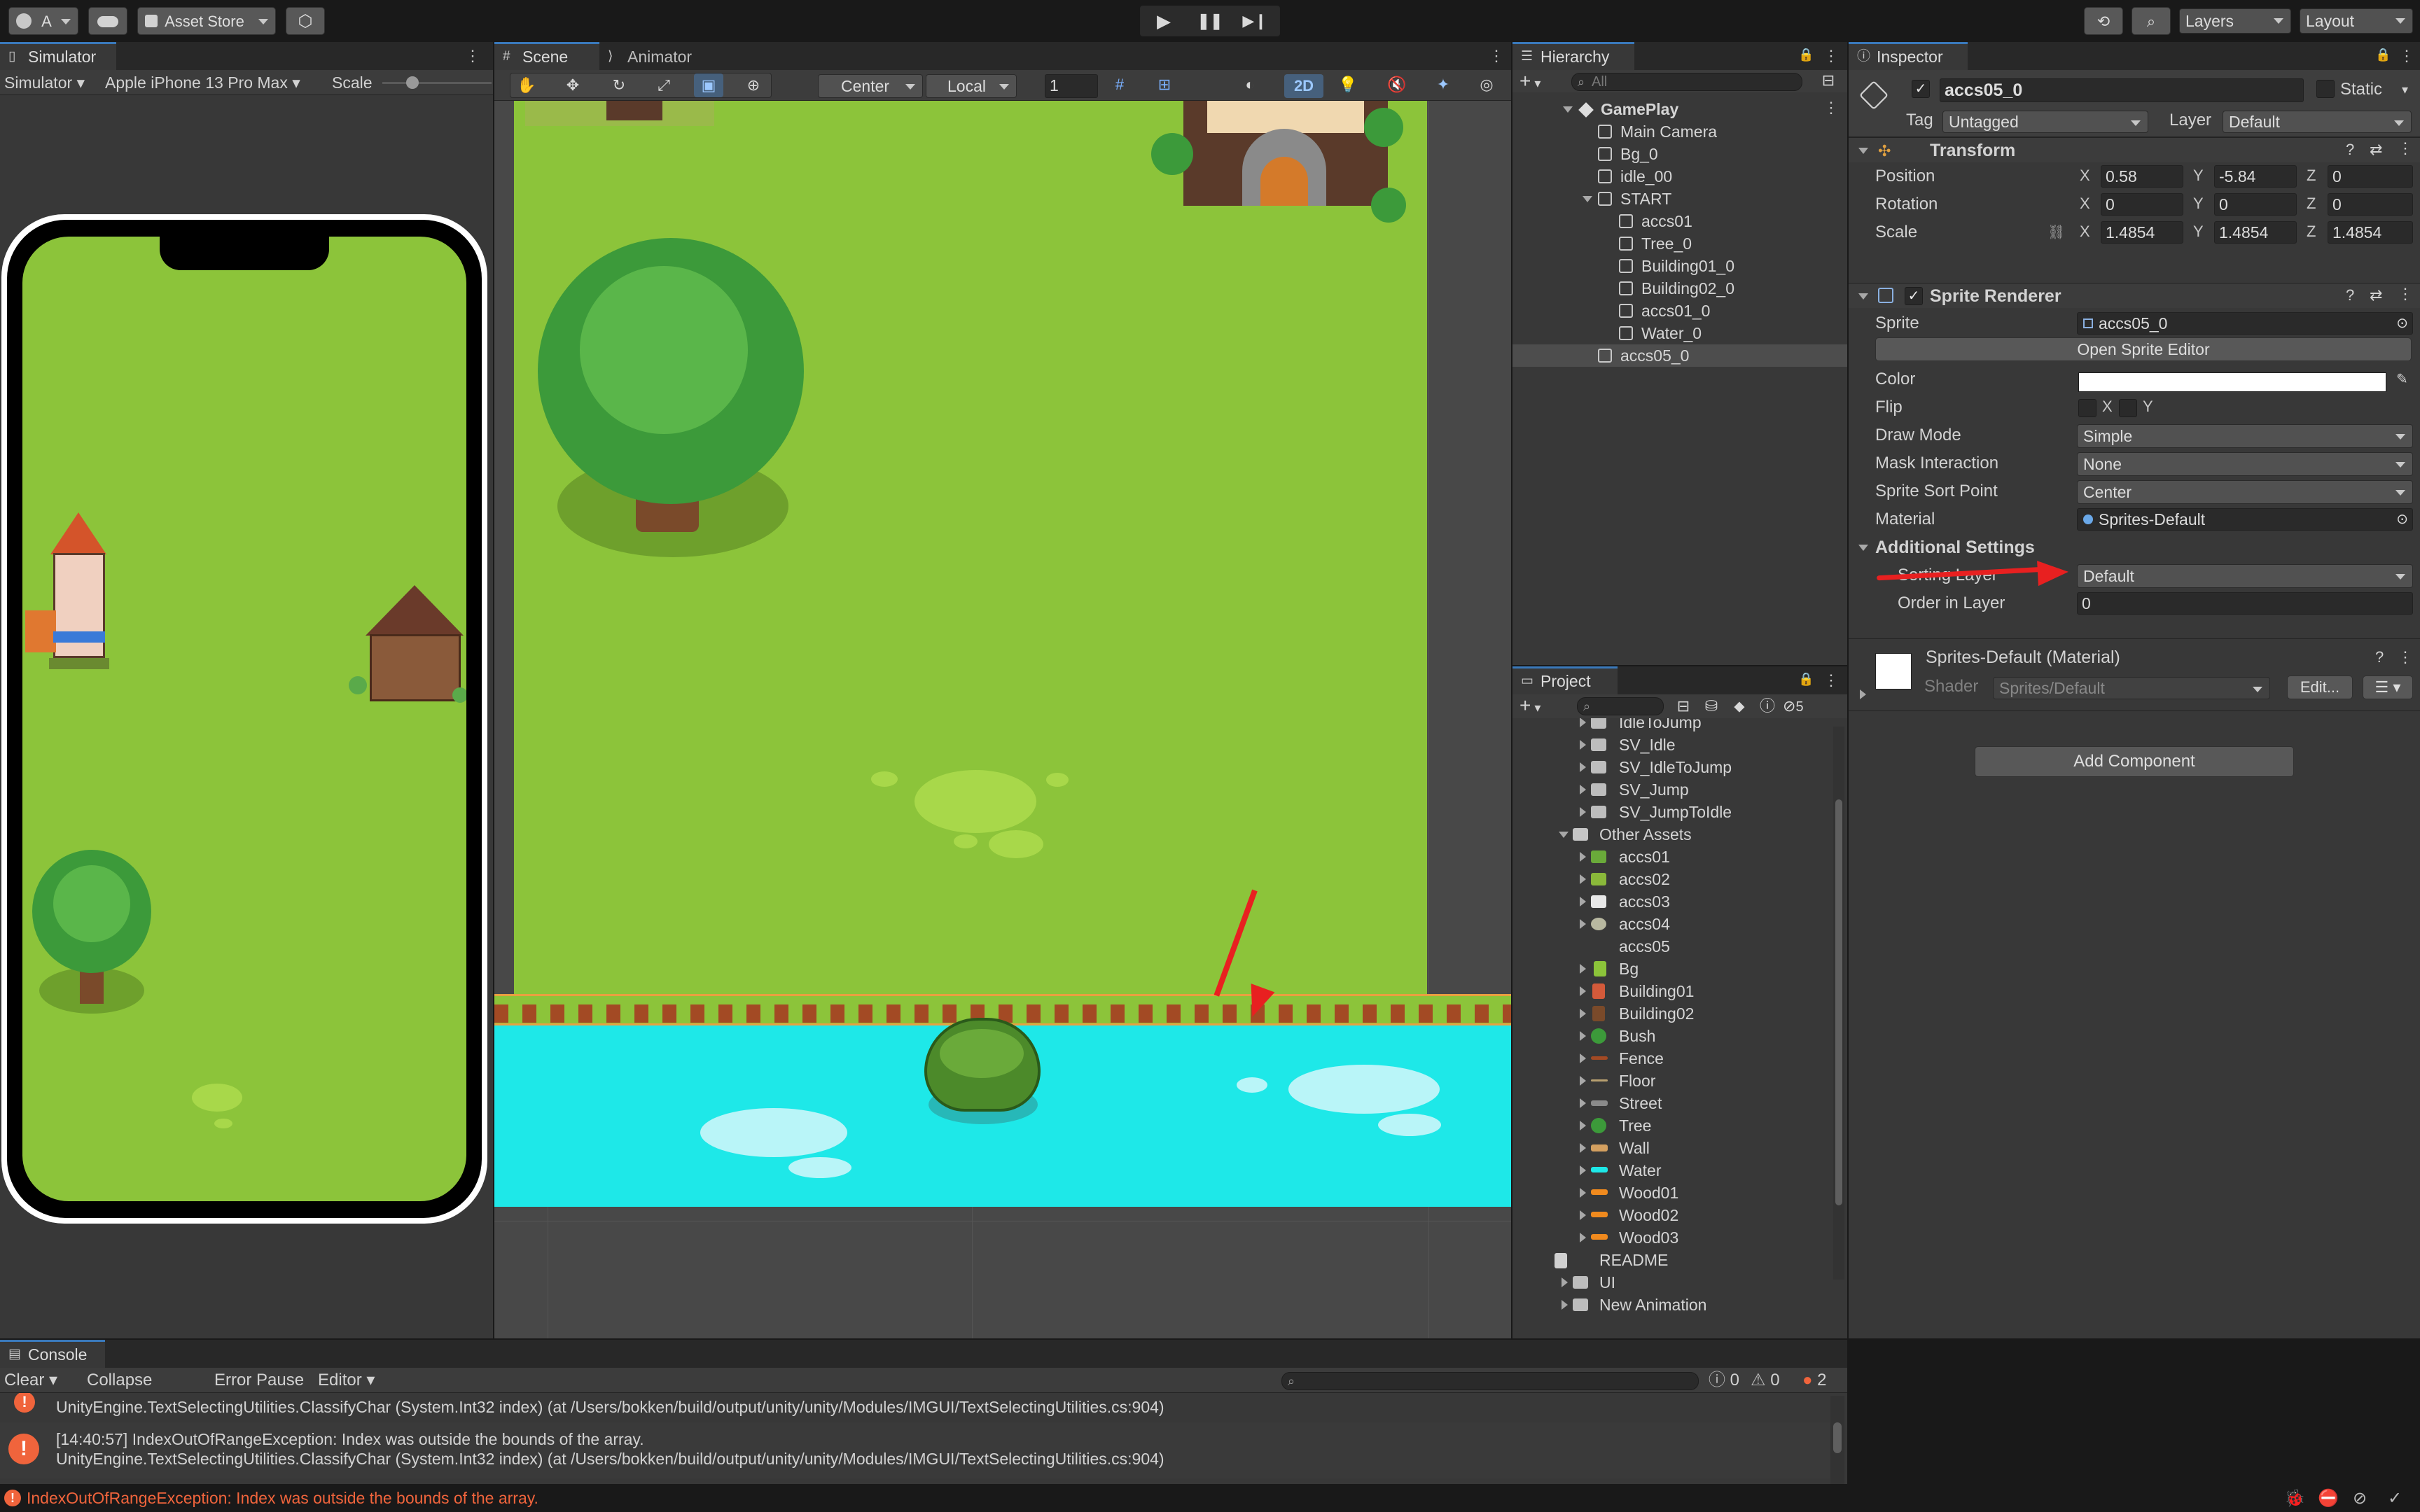 The width and height of the screenshot is (2420, 1512). I want to click on lock-icon: 🔒, so click(1806, 679).